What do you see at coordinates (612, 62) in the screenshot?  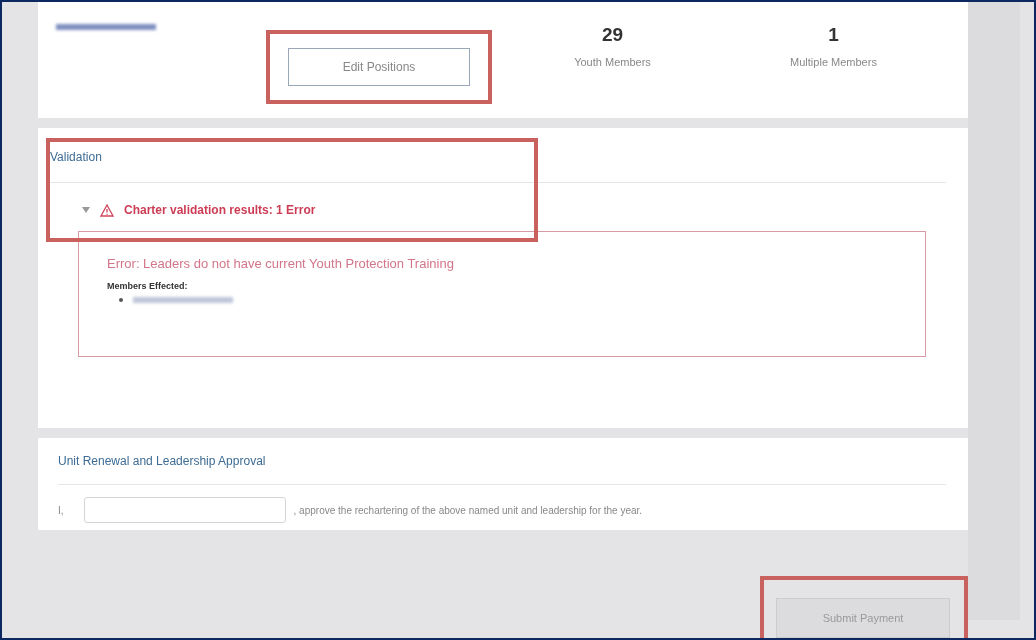 I see `stat-label: Youth Members` at bounding box center [612, 62].